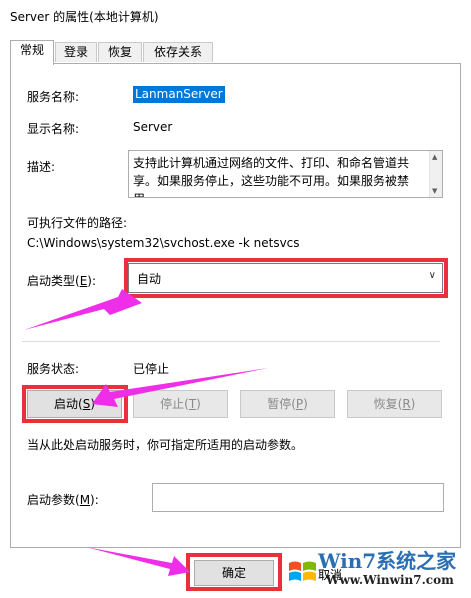 The height and width of the screenshot is (598, 471). Describe the element at coordinates (63, 500) in the screenshot. I see `start-params-label: 启动参数(M):` at that location.